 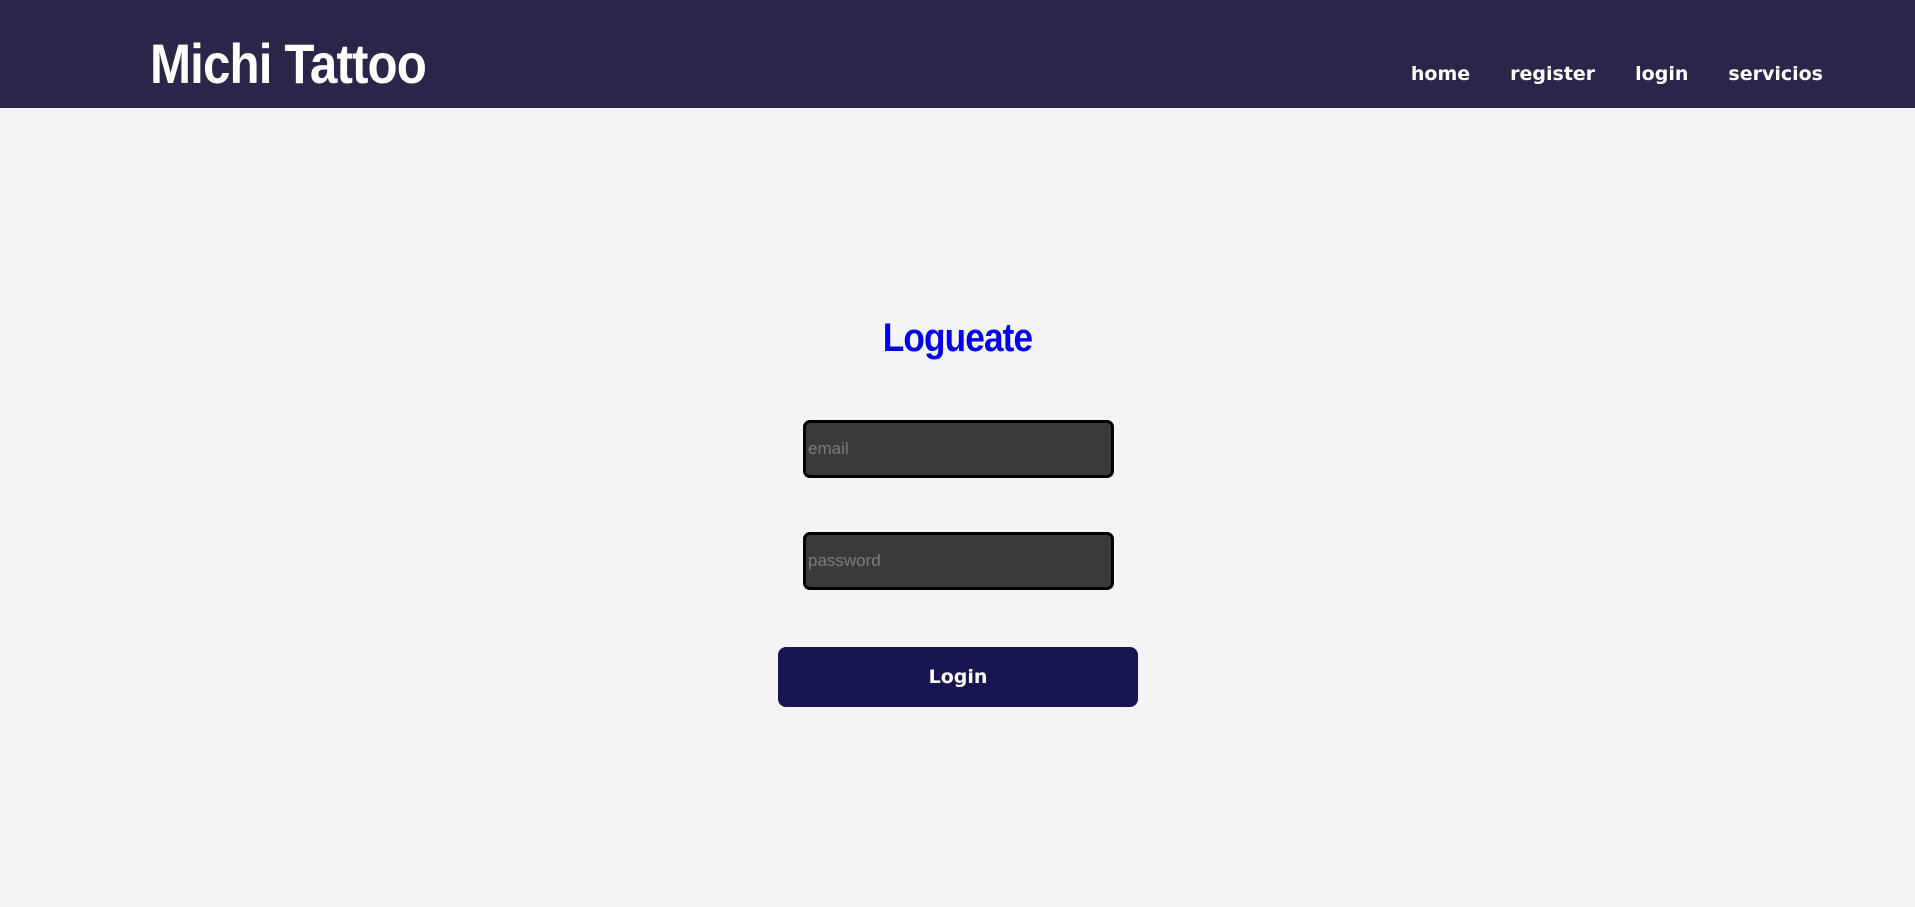 What do you see at coordinates (288, 64) in the screenshot?
I see `brand-logo-text: Michi Tattoo` at bounding box center [288, 64].